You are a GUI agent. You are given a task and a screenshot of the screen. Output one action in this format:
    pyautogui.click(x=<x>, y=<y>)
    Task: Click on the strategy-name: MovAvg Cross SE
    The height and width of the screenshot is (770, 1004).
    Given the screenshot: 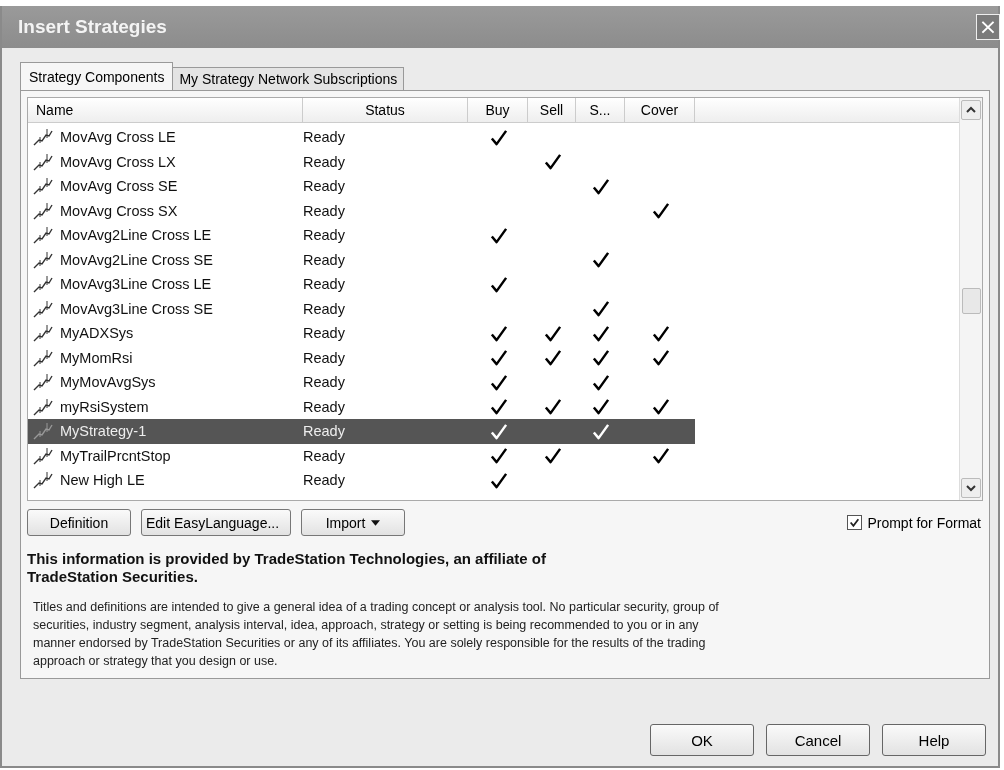 What is the action you would take?
    pyautogui.click(x=119, y=186)
    